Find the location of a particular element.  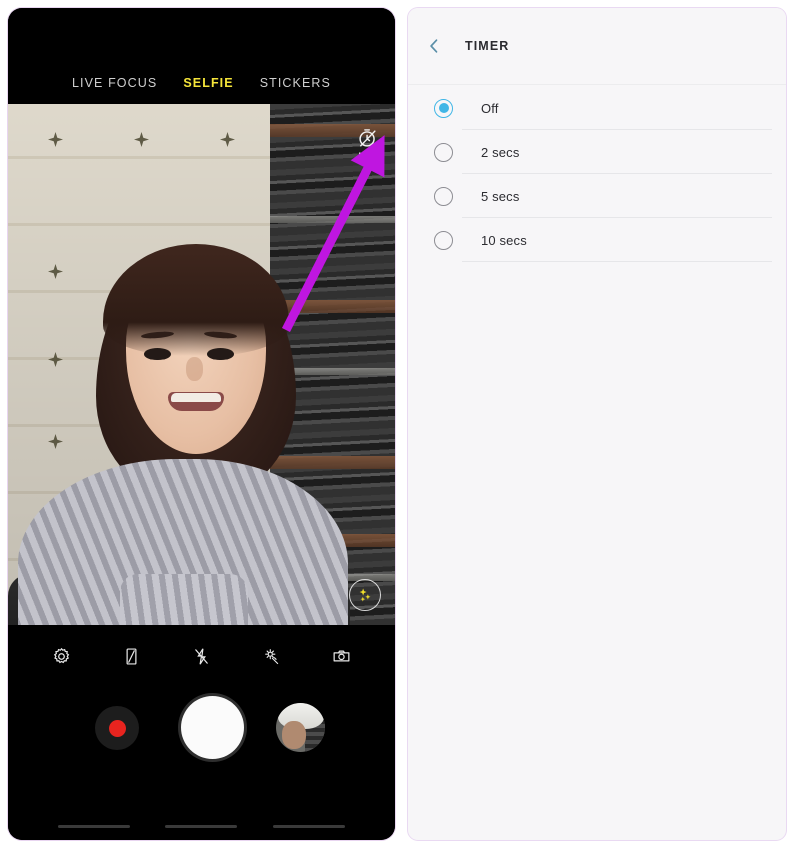

sparkles-icon is located at coordinates (365, 595).